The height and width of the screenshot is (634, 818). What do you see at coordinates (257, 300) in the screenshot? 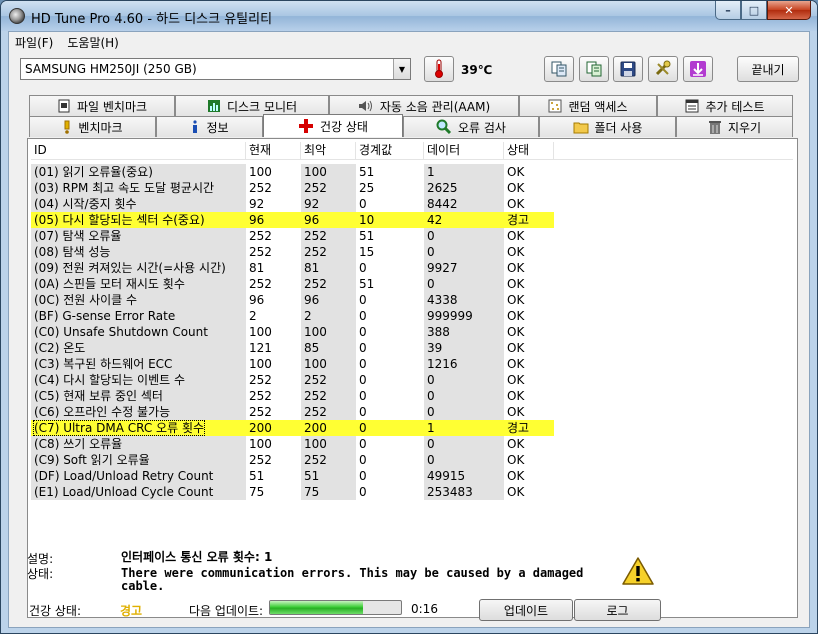
I see `cell-current-text: 96` at bounding box center [257, 300].